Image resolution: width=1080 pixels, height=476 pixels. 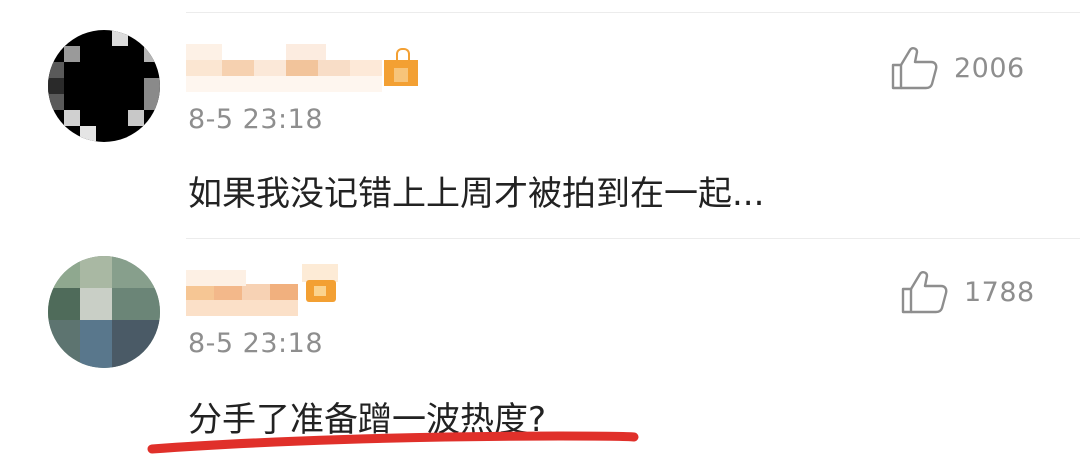 What do you see at coordinates (999, 292) in the screenshot?
I see `like-count: 1788` at bounding box center [999, 292].